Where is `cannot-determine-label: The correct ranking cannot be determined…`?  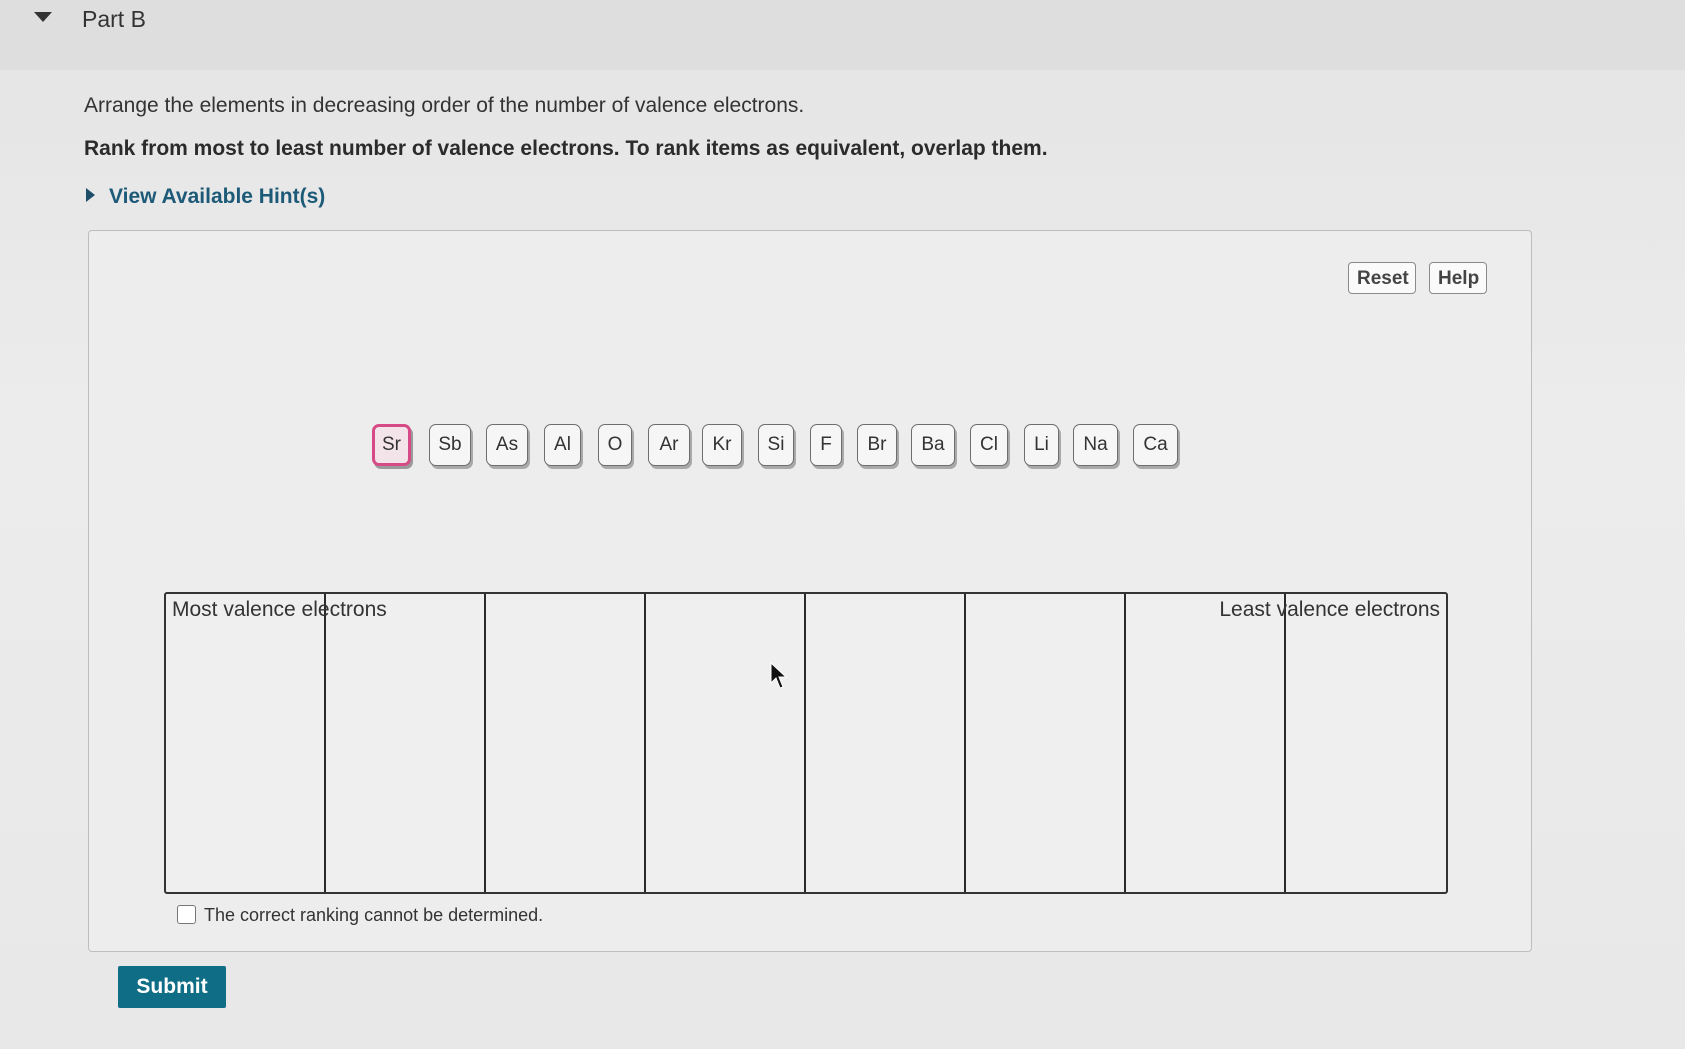
cannot-determine-label: The correct ranking cannot be determined… is located at coordinates (374, 915).